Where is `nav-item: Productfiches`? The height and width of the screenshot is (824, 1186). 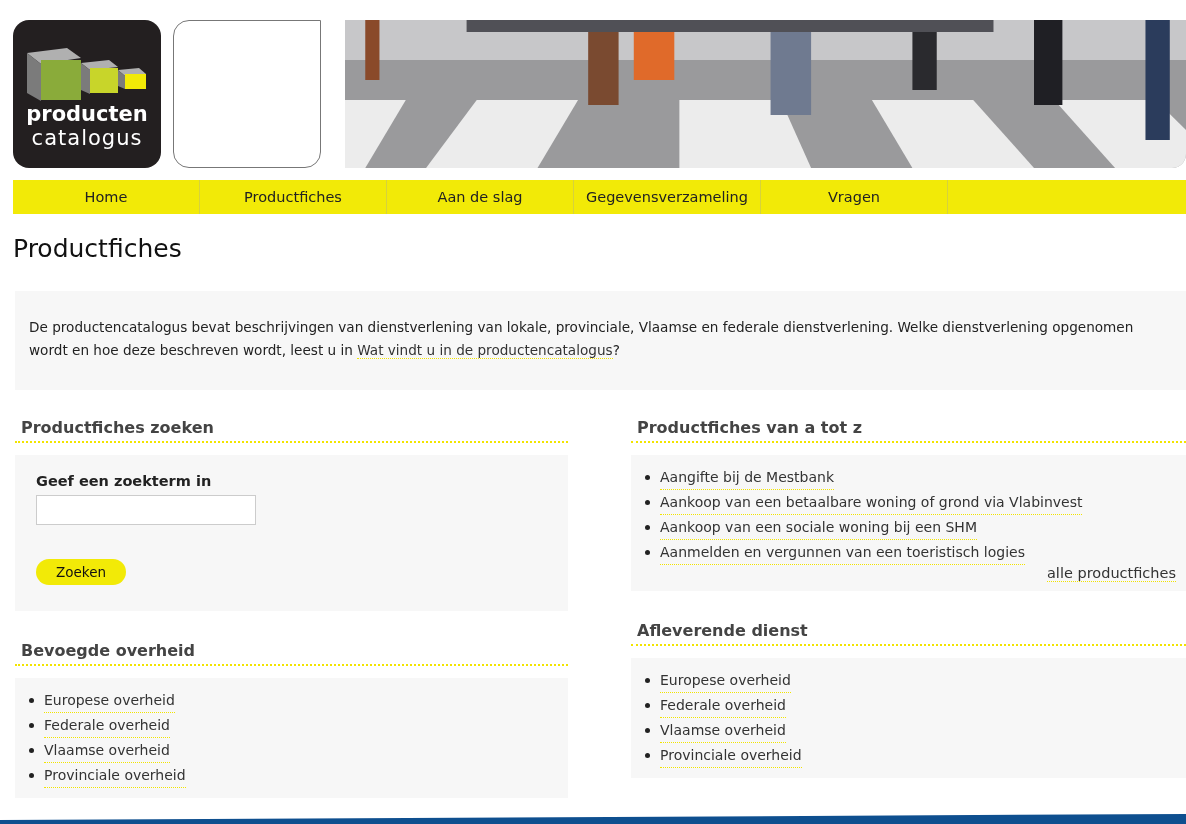 nav-item: Productfiches is located at coordinates (293, 197).